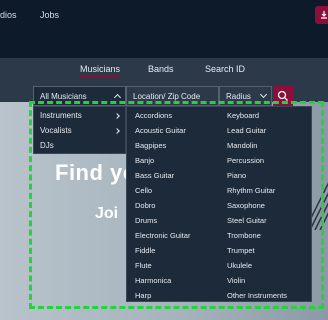  What do you see at coordinates (8, 15) in the screenshot?
I see `nav-link-studios: dios` at bounding box center [8, 15].